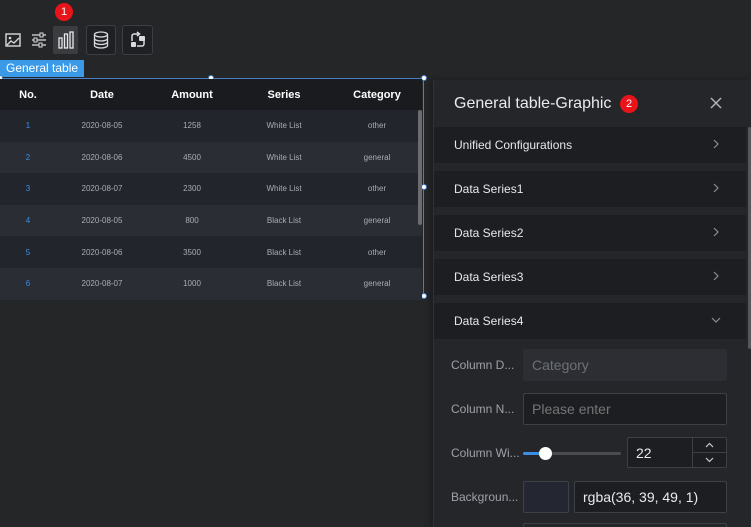  Describe the element at coordinates (211, 283) in the screenshot. I see `table-row: 6 2020-08-07 1000 Black List general` at that location.